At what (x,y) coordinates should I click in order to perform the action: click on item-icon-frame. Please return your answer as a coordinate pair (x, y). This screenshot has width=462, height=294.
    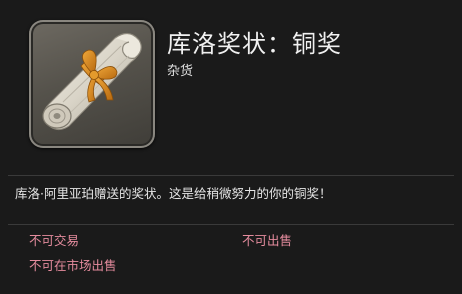
    Looking at the image, I should click on (92, 84).